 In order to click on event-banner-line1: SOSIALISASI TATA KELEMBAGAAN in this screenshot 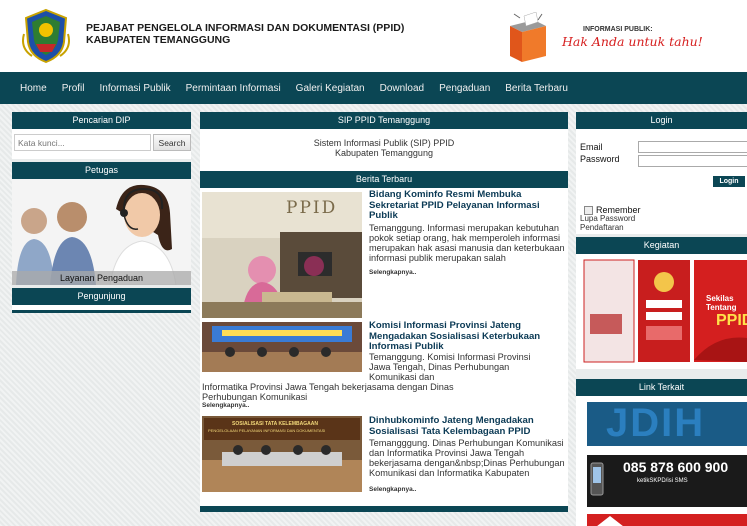, I will do `click(275, 424)`.